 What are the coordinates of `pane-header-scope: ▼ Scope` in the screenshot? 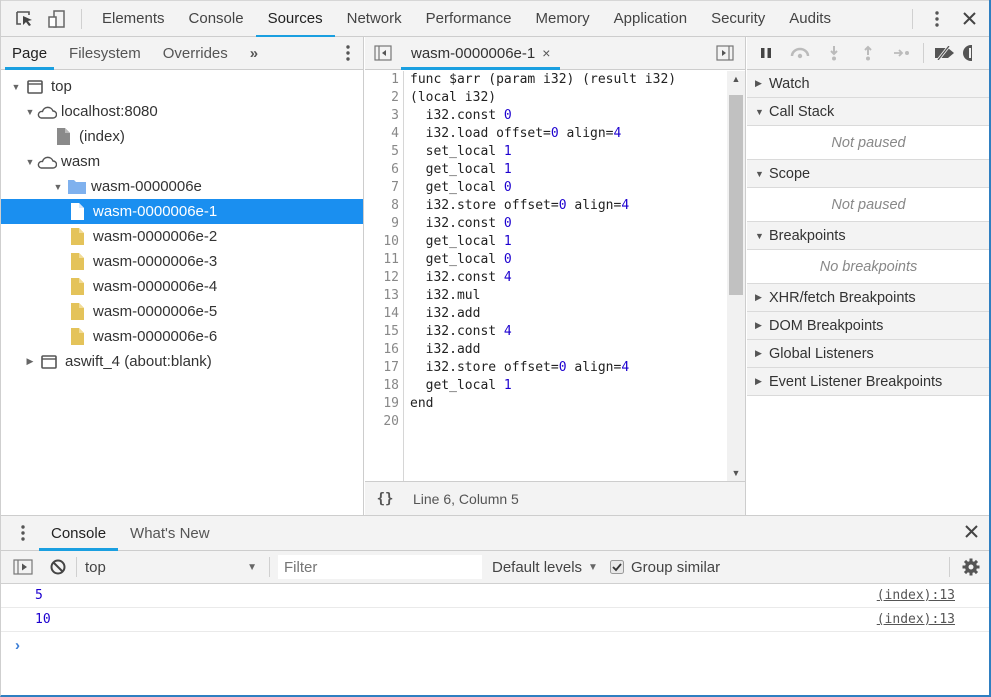 It's located at (868, 174).